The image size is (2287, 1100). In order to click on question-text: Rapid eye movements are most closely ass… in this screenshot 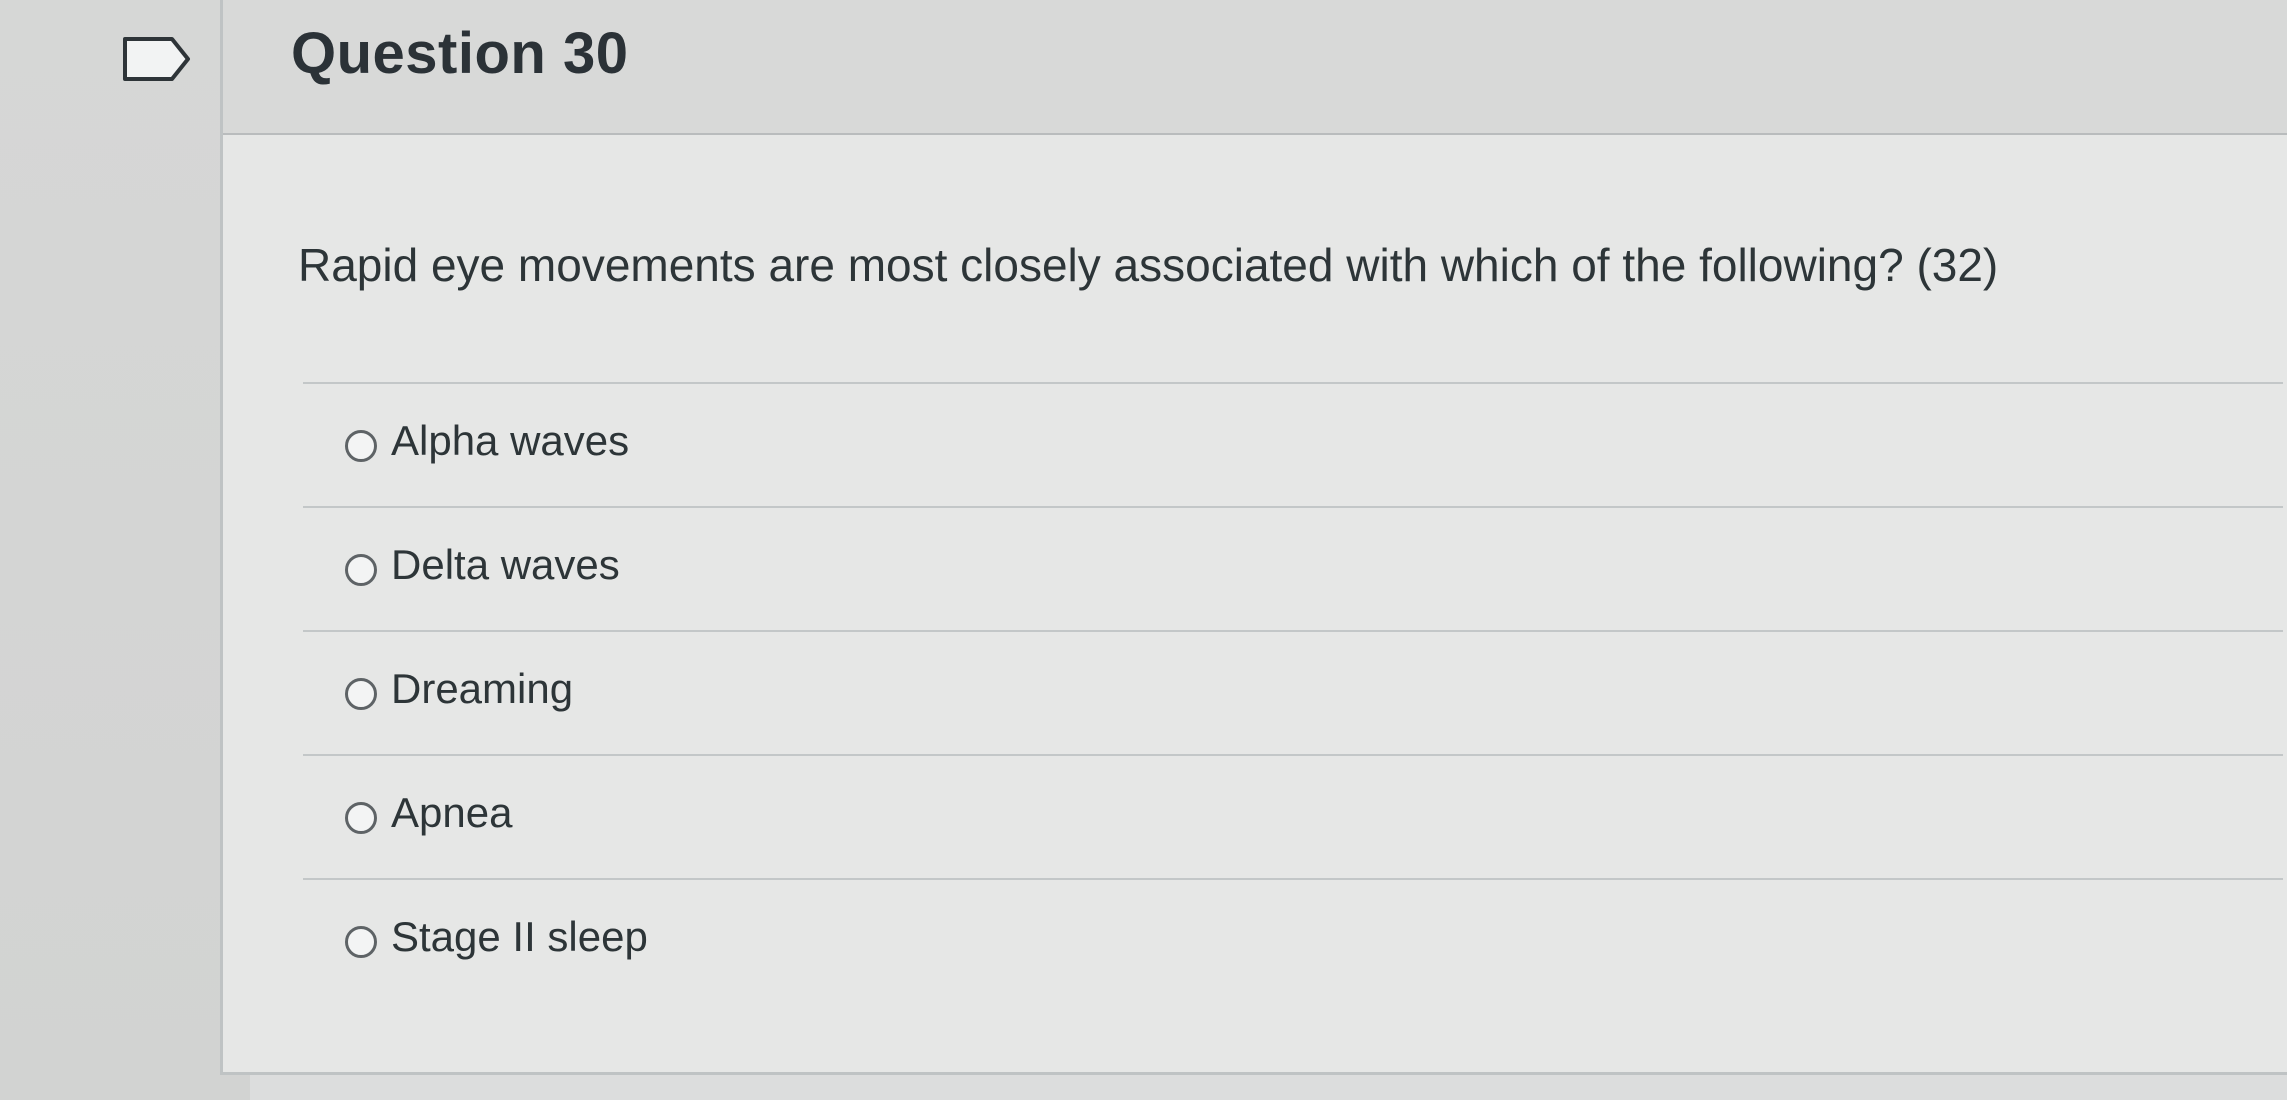, I will do `click(1148, 265)`.